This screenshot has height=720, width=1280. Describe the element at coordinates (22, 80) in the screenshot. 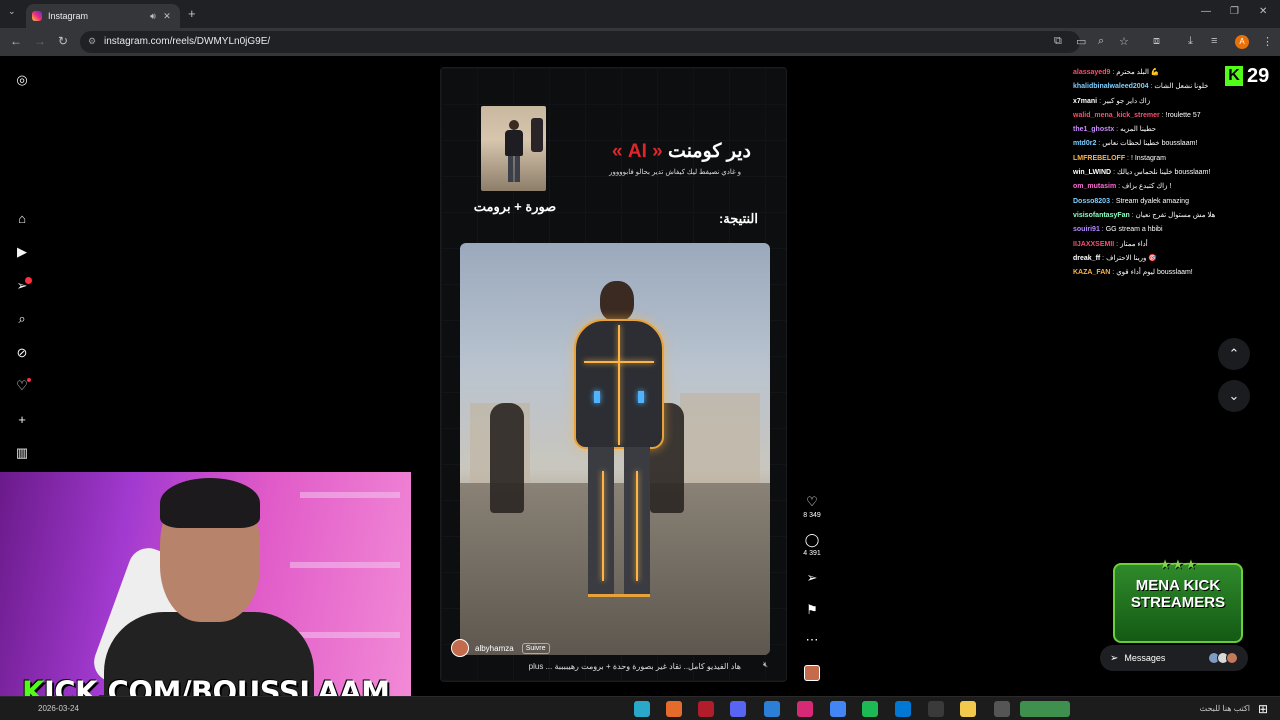

I see `instagram-logo-icon: ◎` at that location.